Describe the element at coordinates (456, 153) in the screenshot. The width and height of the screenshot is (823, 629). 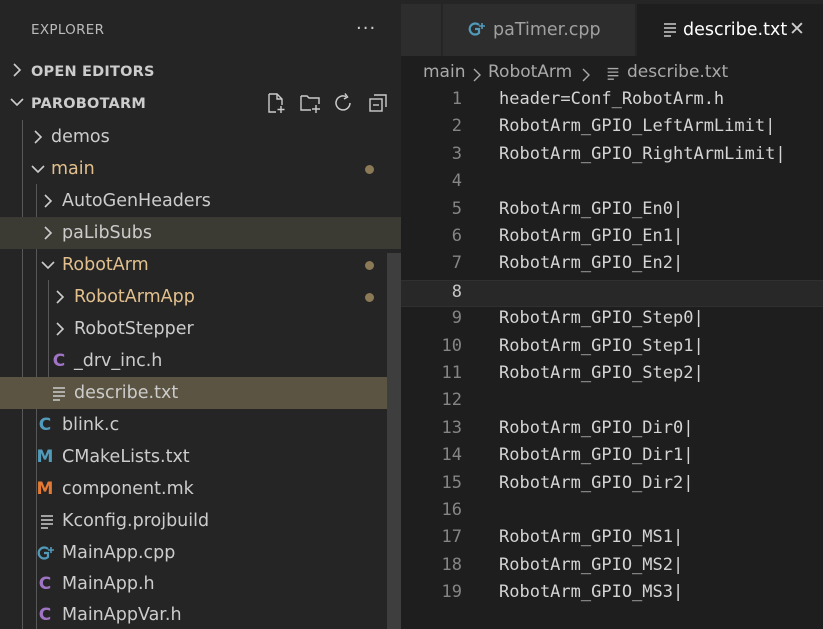
I see `line-number: 3` at that location.